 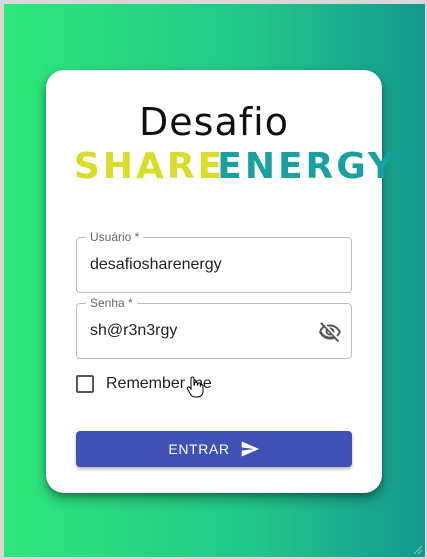 What do you see at coordinates (156, 265) in the screenshot?
I see `username-input: desafiosharenergy` at bounding box center [156, 265].